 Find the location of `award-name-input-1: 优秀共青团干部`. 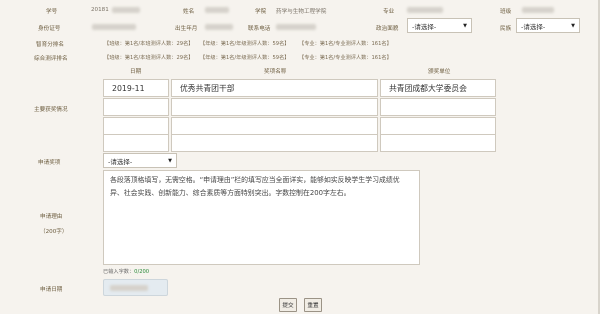

award-name-input-1: 优秀共青团干部 is located at coordinates (274, 88).